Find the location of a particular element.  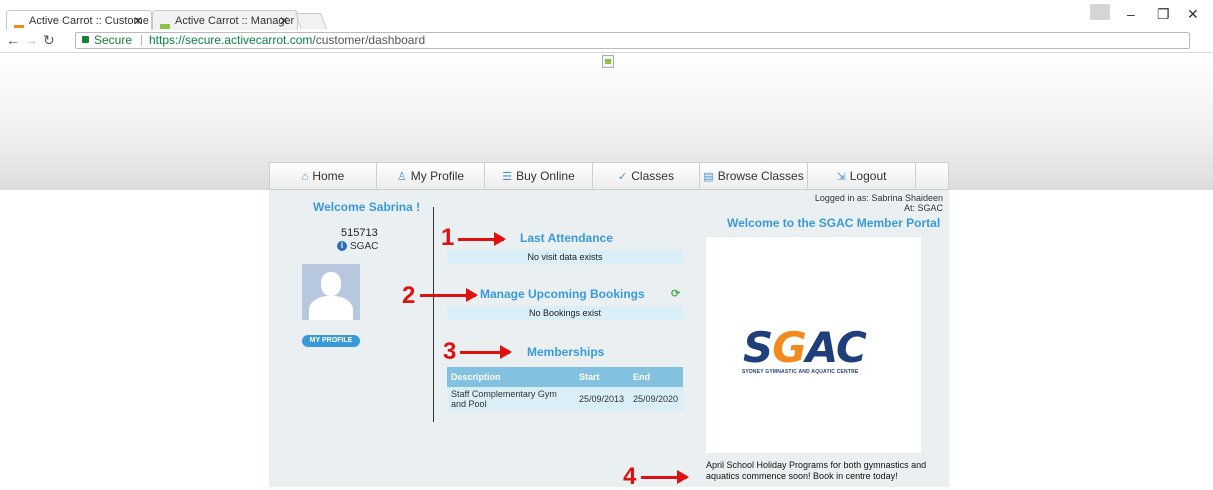

tab-customer: Active Carrot :: Custome ✕ is located at coordinates (79, 20).